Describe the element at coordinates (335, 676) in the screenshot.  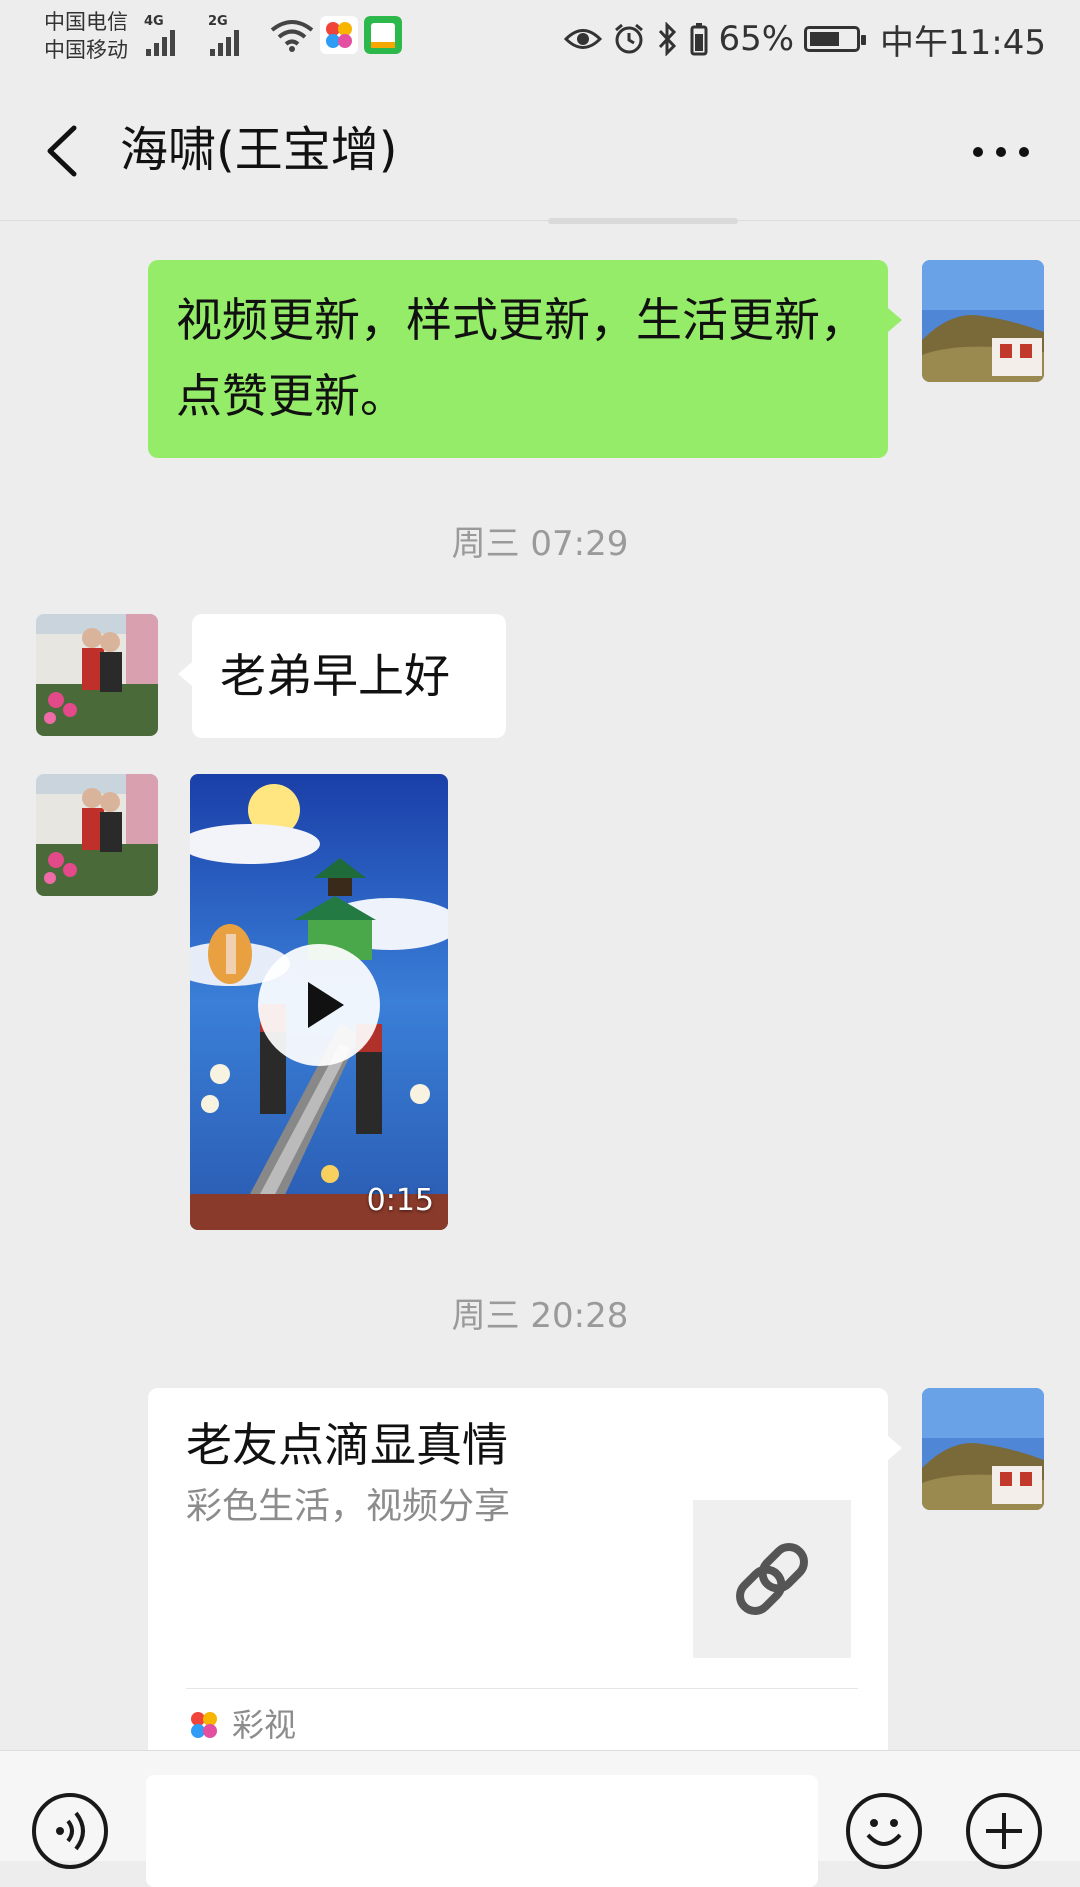
I see `message-text: 老弟早上好` at that location.